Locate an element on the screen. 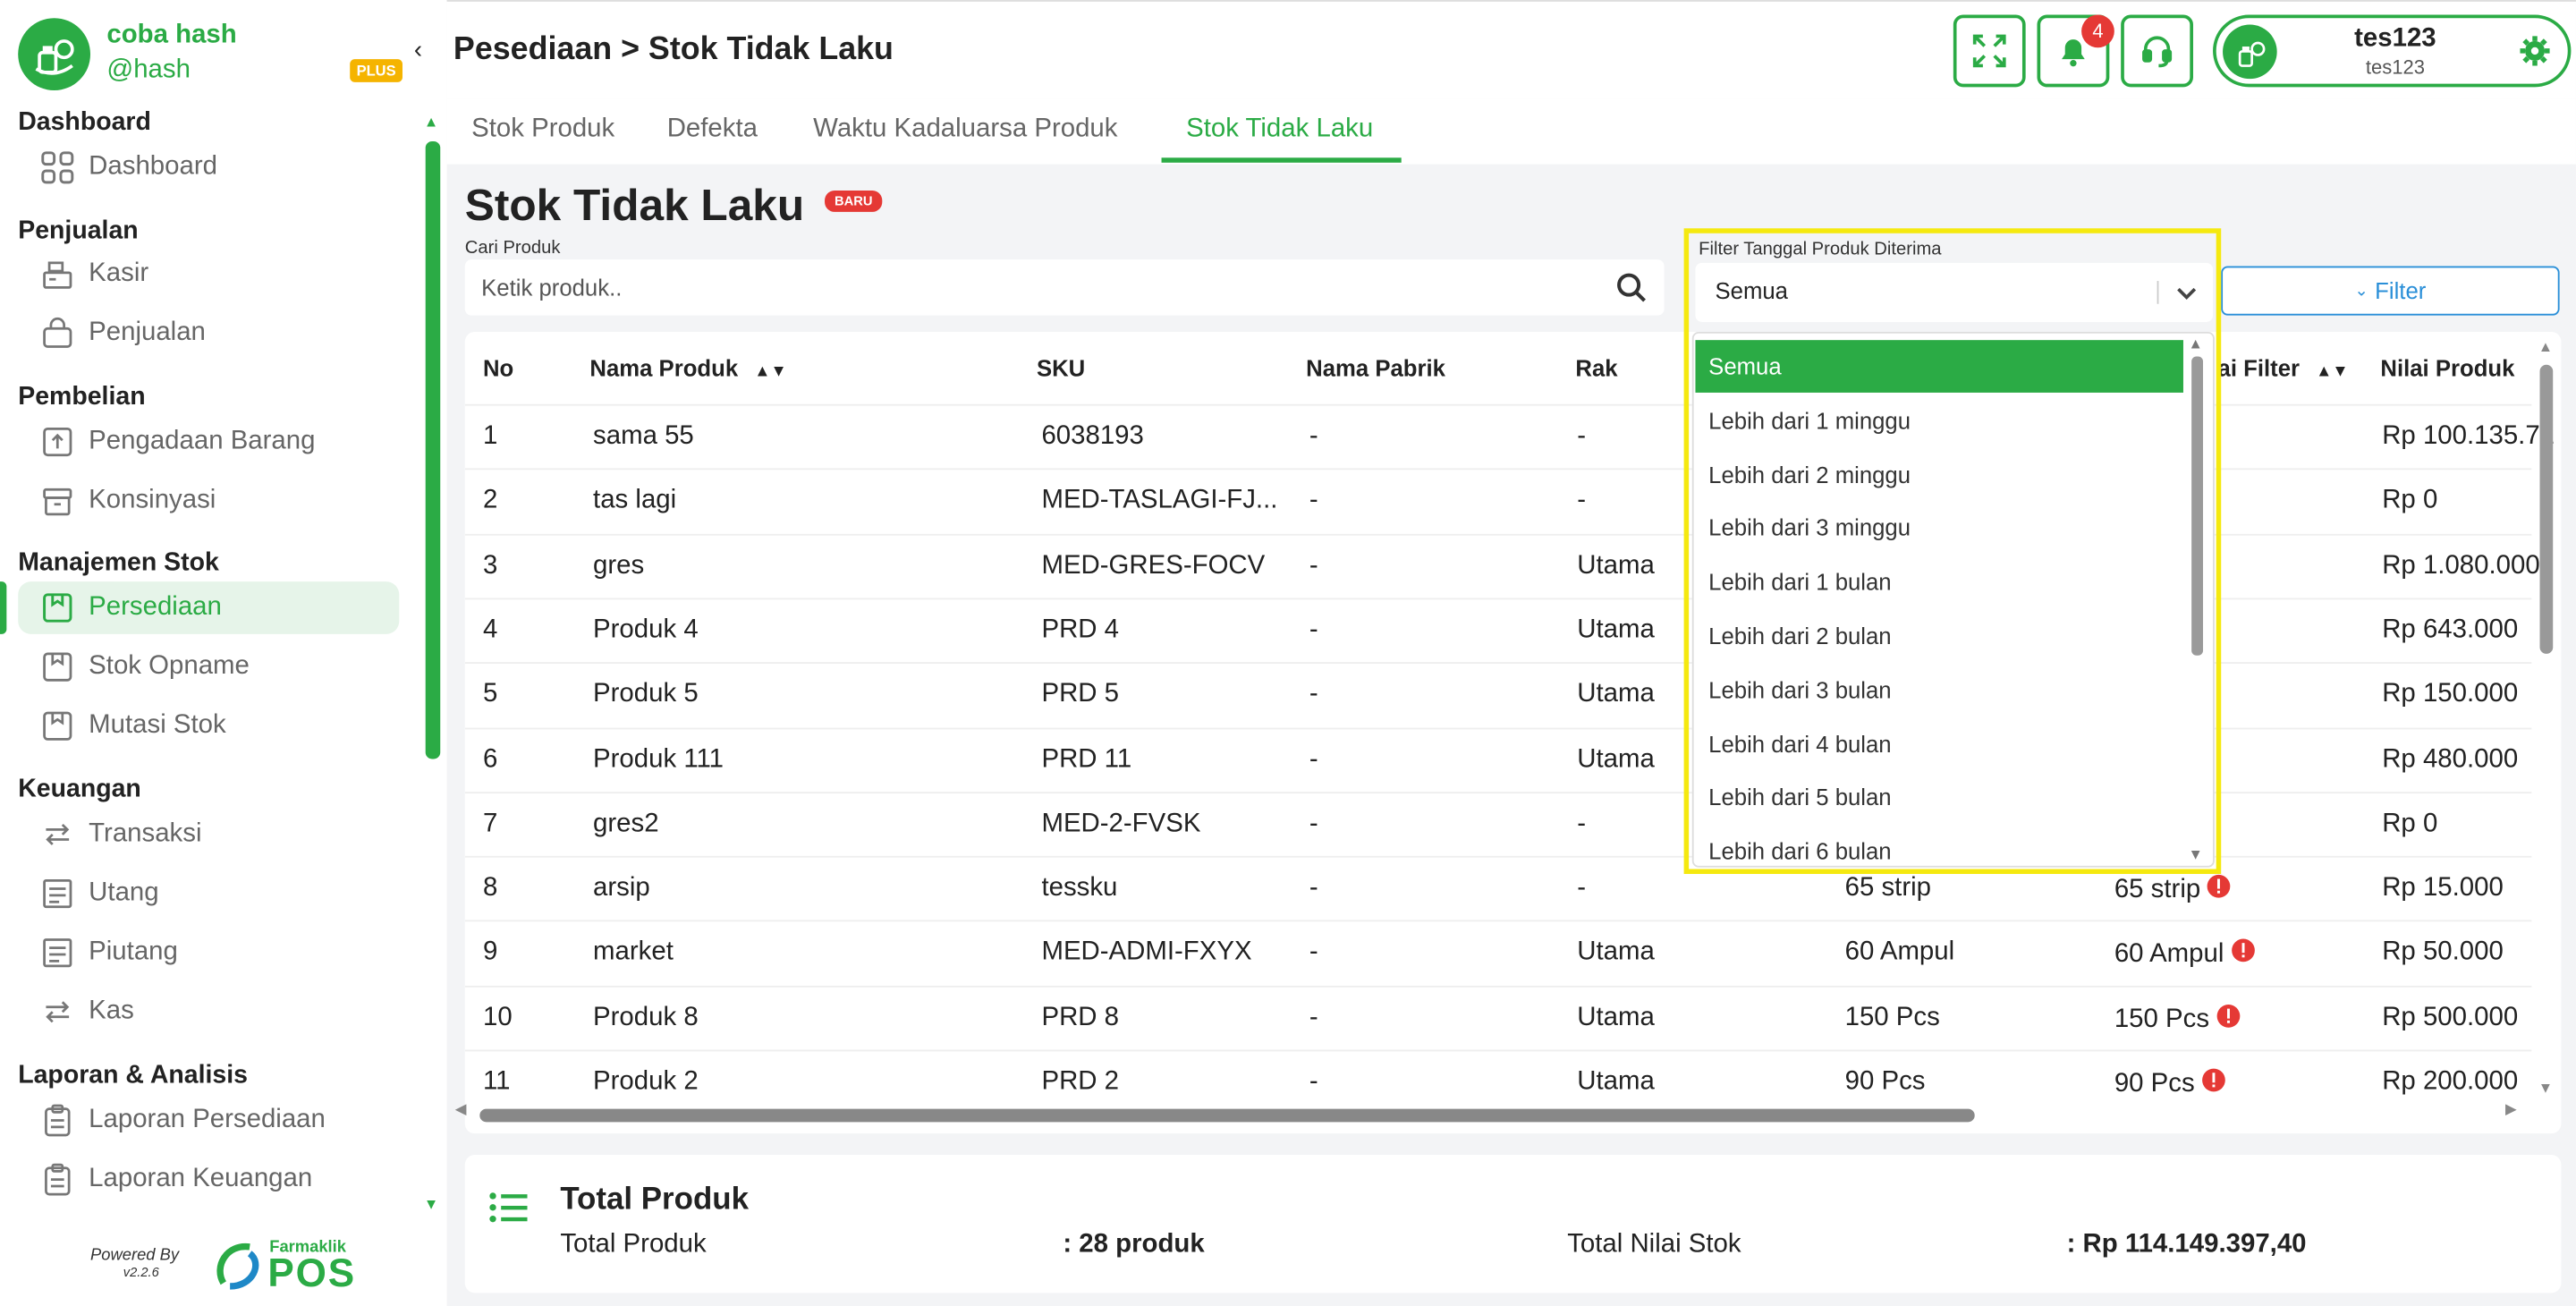  filter-option: Lebih dari 3 bulan is located at coordinates (1939, 691).